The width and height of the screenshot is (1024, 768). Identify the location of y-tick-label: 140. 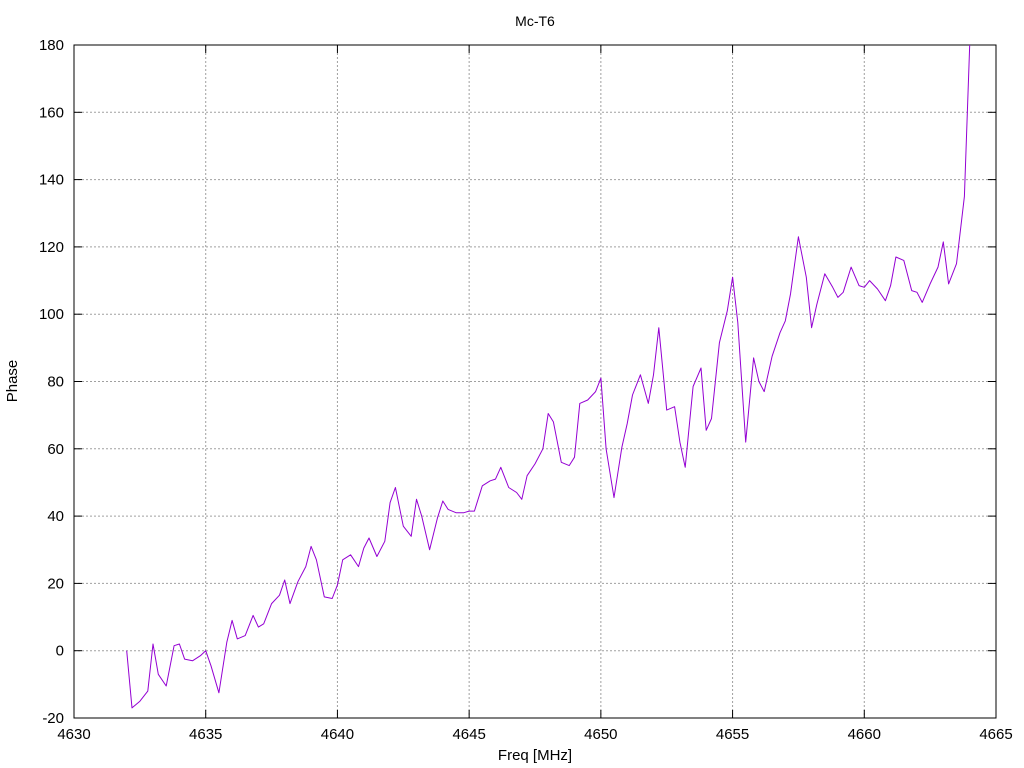
(51, 180).